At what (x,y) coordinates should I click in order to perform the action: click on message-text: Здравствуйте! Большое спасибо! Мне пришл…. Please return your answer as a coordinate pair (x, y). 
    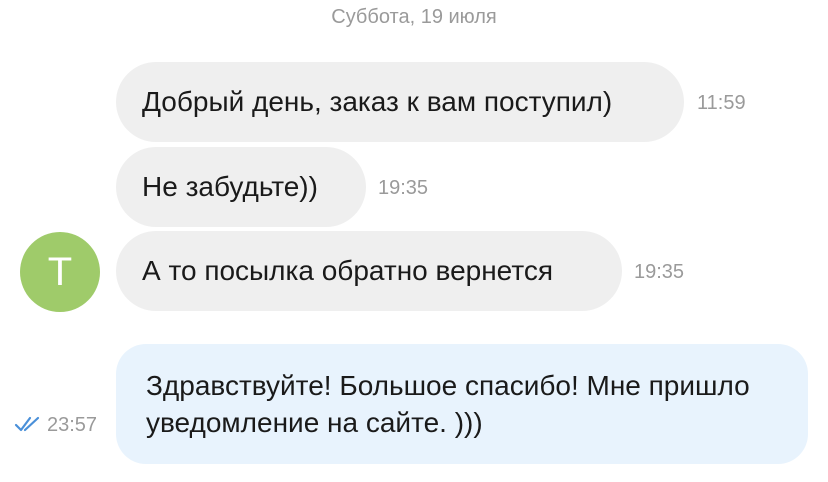
    Looking at the image, I should click on (448, 404).